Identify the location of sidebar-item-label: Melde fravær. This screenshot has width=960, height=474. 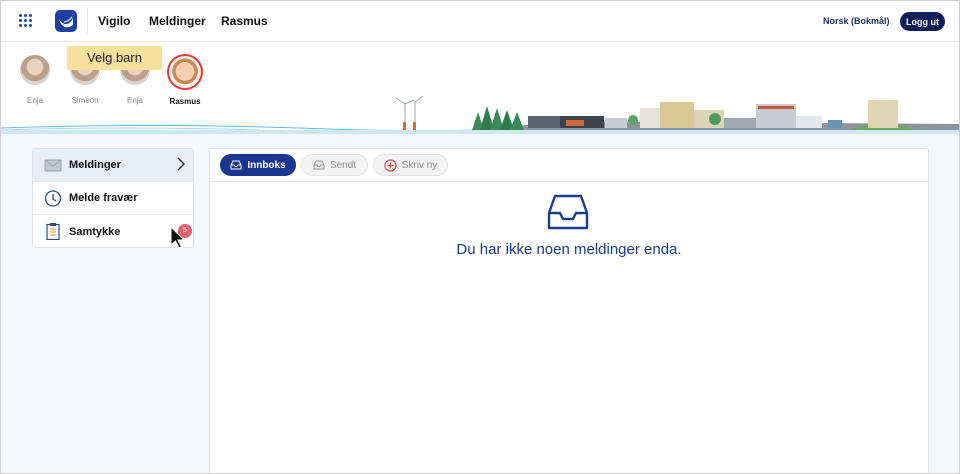
(103, 198).